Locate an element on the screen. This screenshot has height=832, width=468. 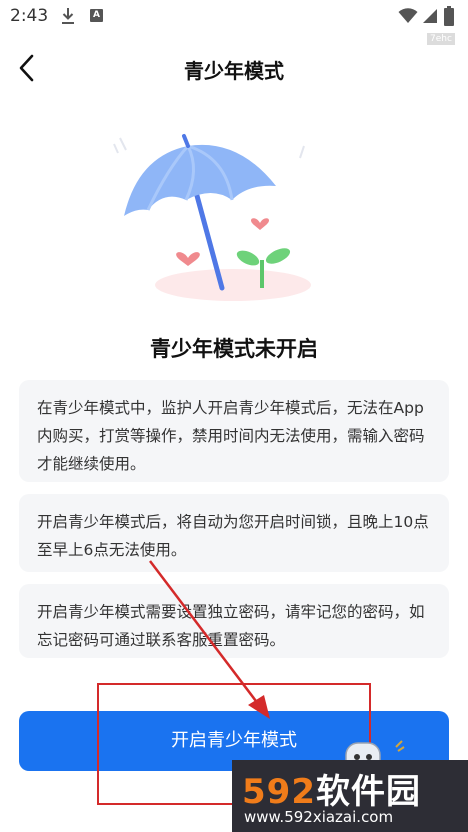
a-badge-icon: A is located at coordinates (96, 15).